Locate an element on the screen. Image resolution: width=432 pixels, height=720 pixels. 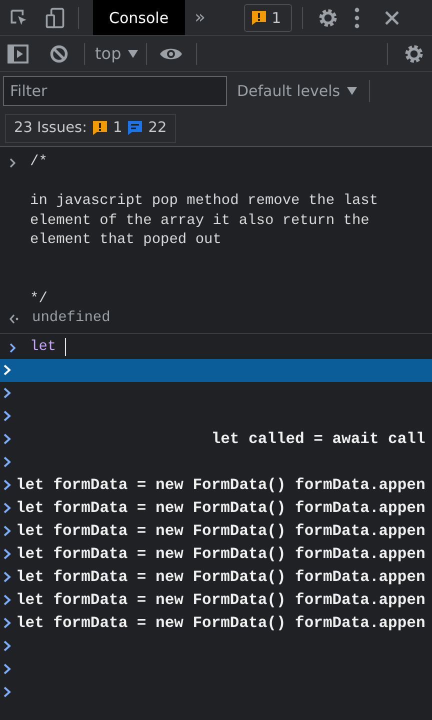
console-tab: Console is located at coordinates (139, 17).